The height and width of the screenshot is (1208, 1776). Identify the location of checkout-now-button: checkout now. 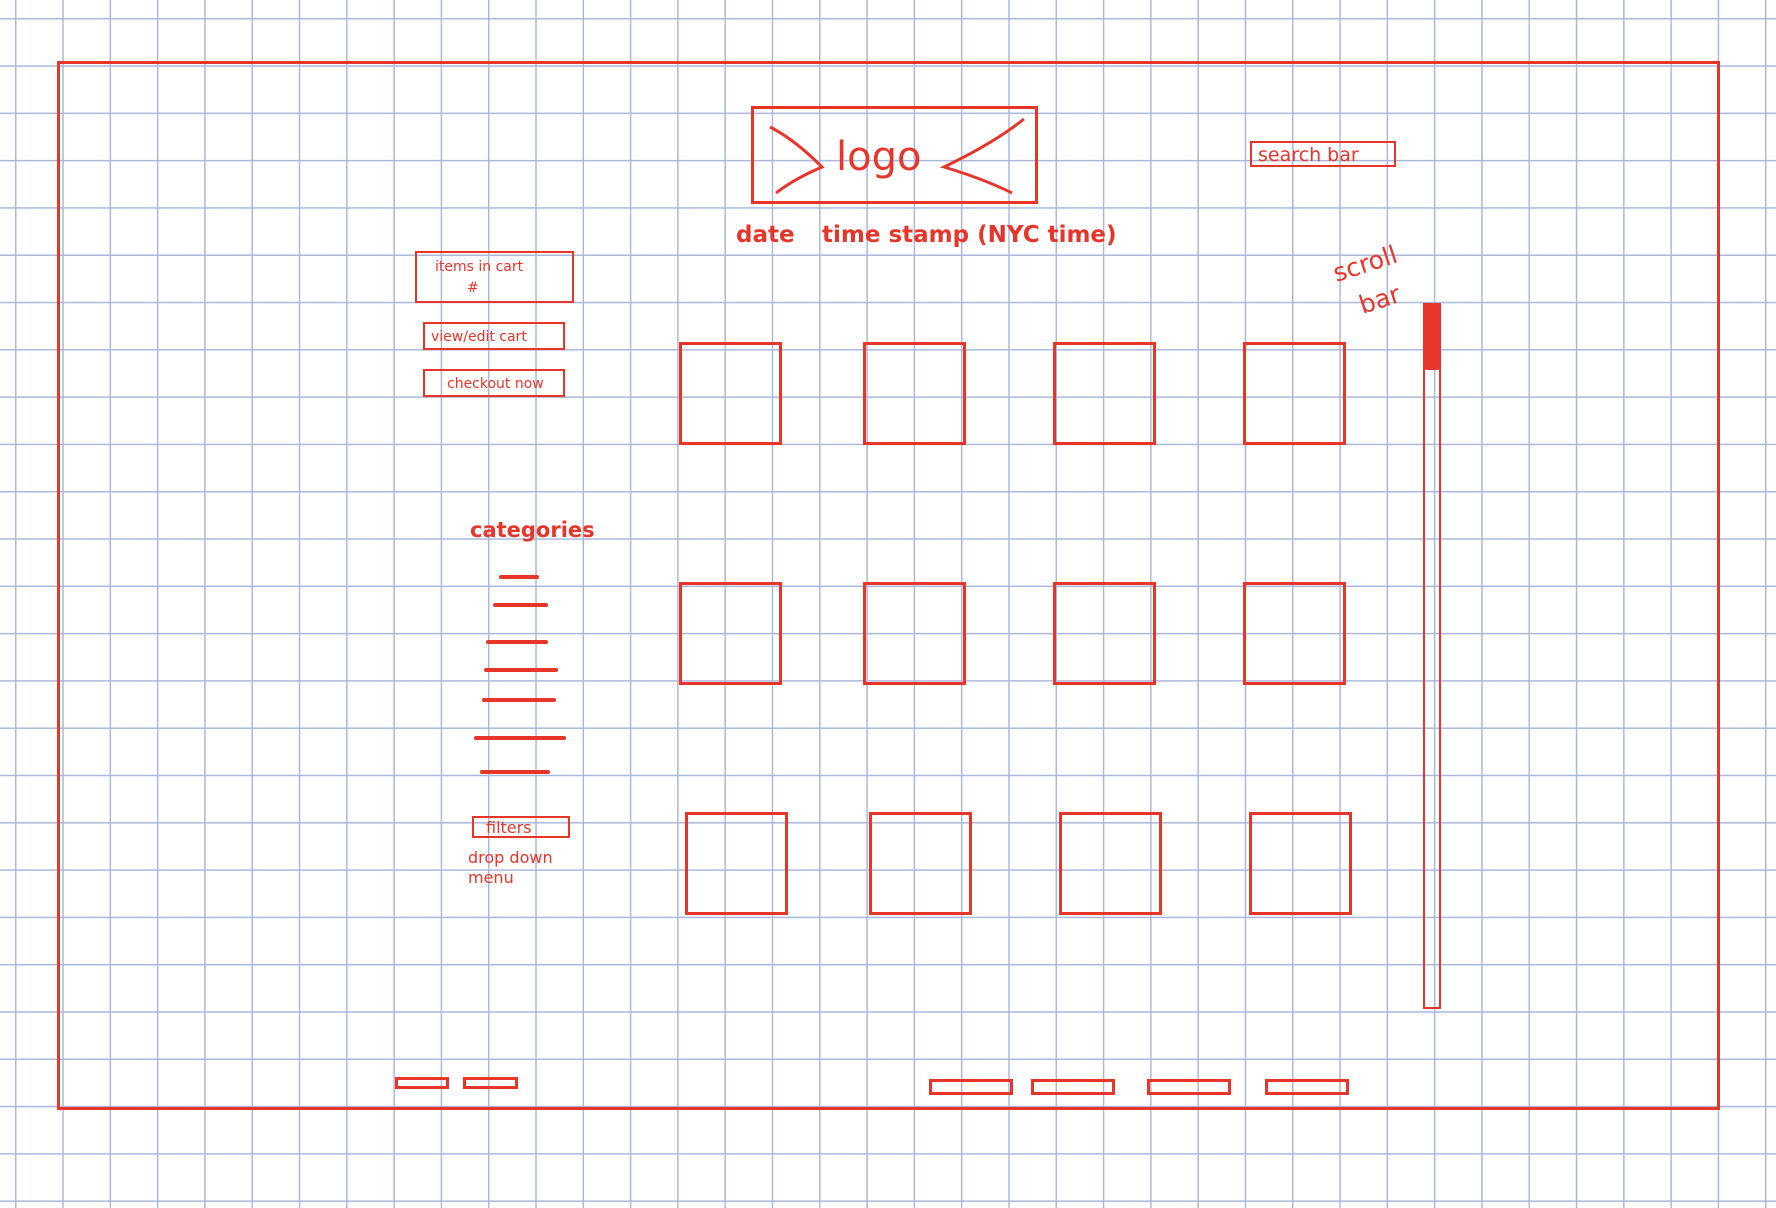
(494, 383).